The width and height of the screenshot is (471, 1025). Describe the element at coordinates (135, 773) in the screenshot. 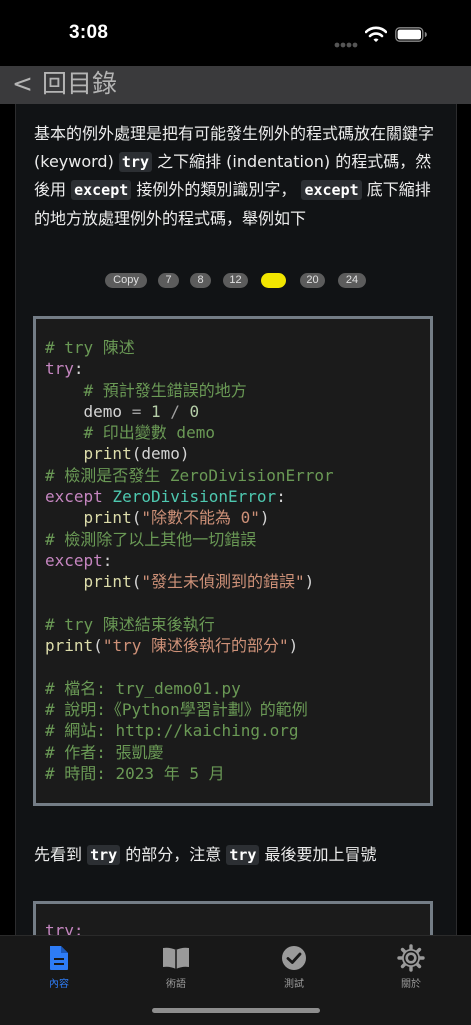

I see `code-comment: # 時間: 2023 年 5 月` at that location.